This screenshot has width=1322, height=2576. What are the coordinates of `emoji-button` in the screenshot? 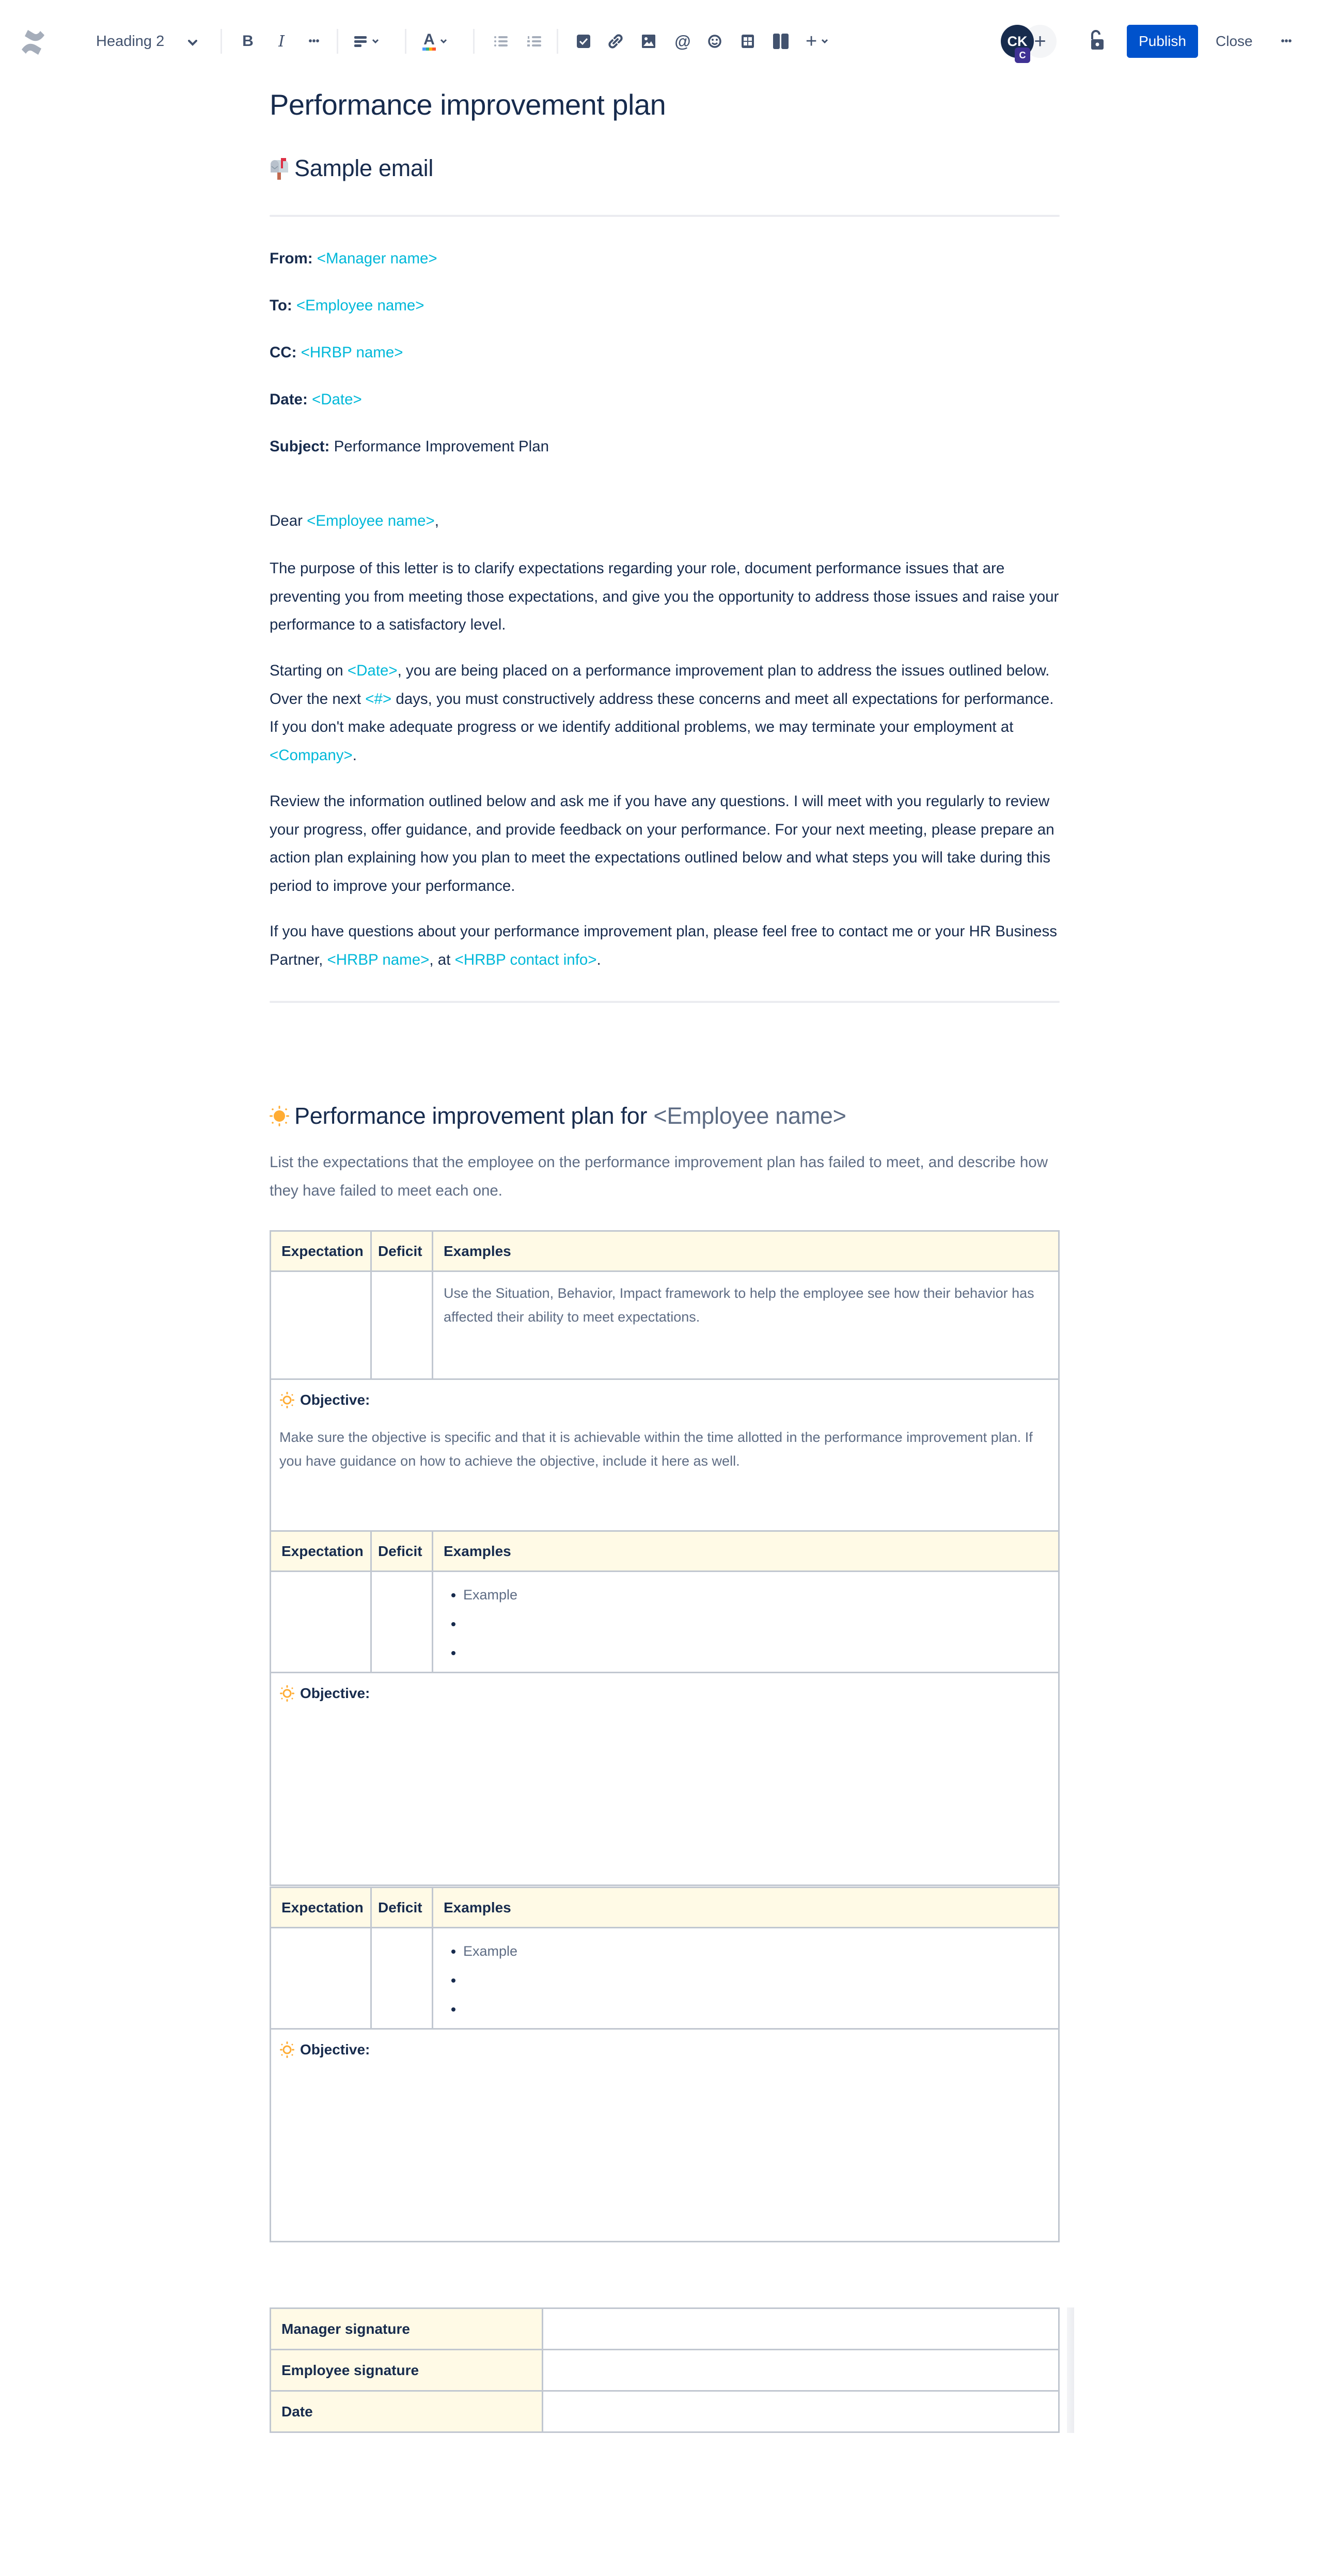 It's located at (714, 41).